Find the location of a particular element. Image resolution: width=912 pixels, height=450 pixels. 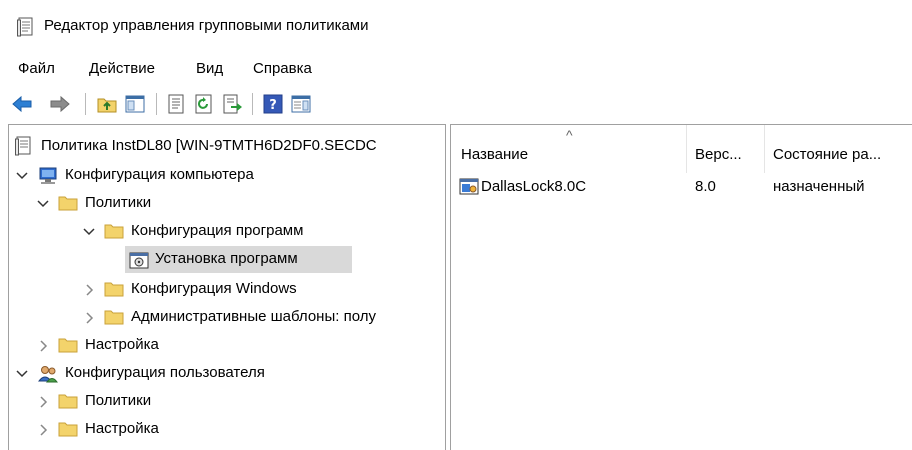

toolbar: ? is located at coordinates (456, 103).